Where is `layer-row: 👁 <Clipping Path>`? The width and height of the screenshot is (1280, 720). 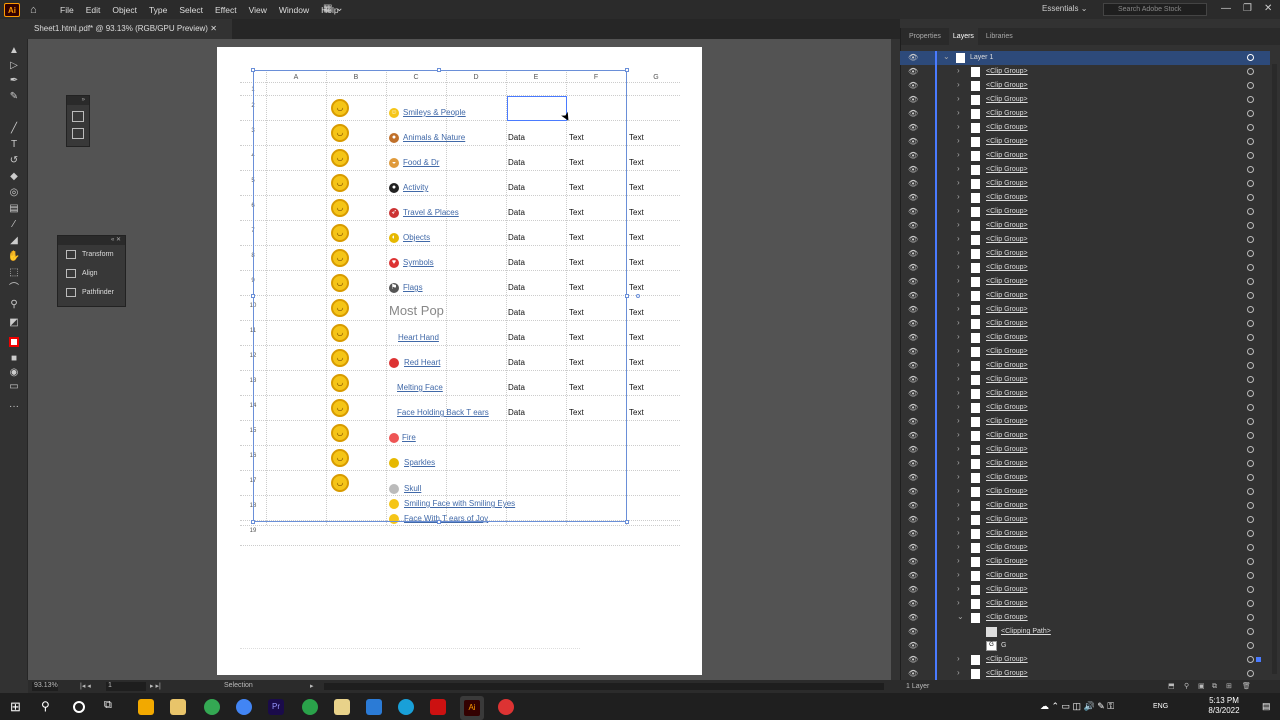
layer-row: 👁 <Clipping Path> is located at coordinates (1085, 632).